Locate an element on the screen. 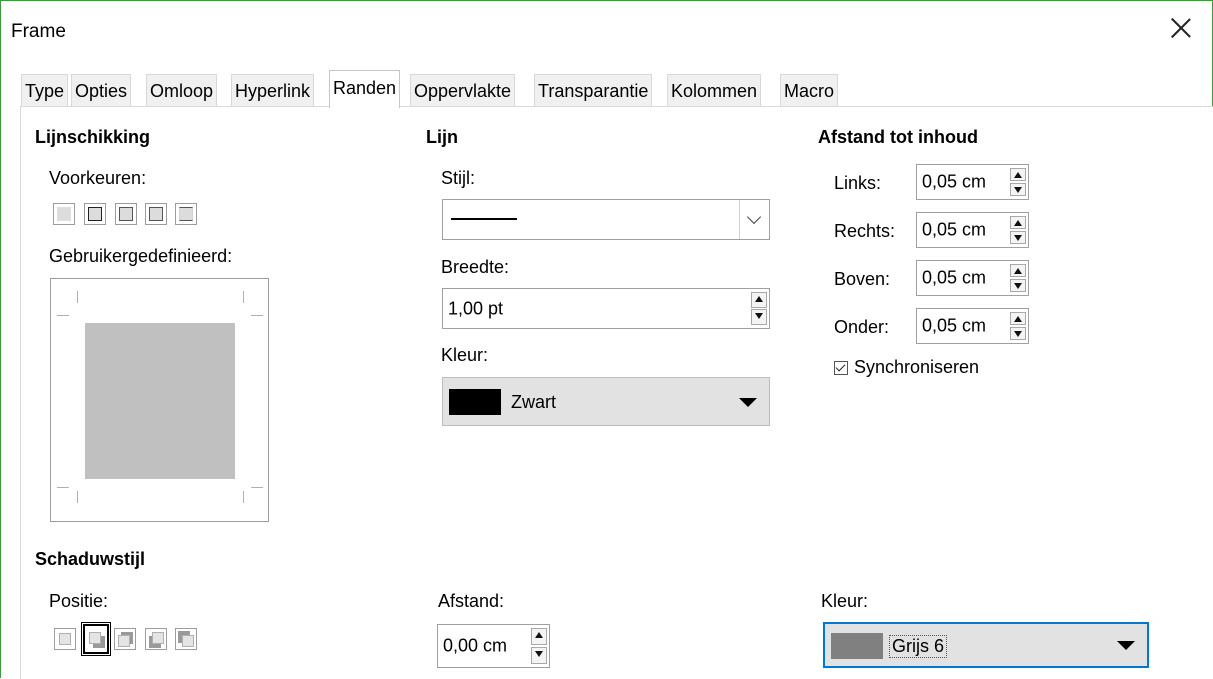 Image resolution: width=1213 pixels, height=679 pixels. shadow-color-label: Kleur: is located at coordinates (845, 601).